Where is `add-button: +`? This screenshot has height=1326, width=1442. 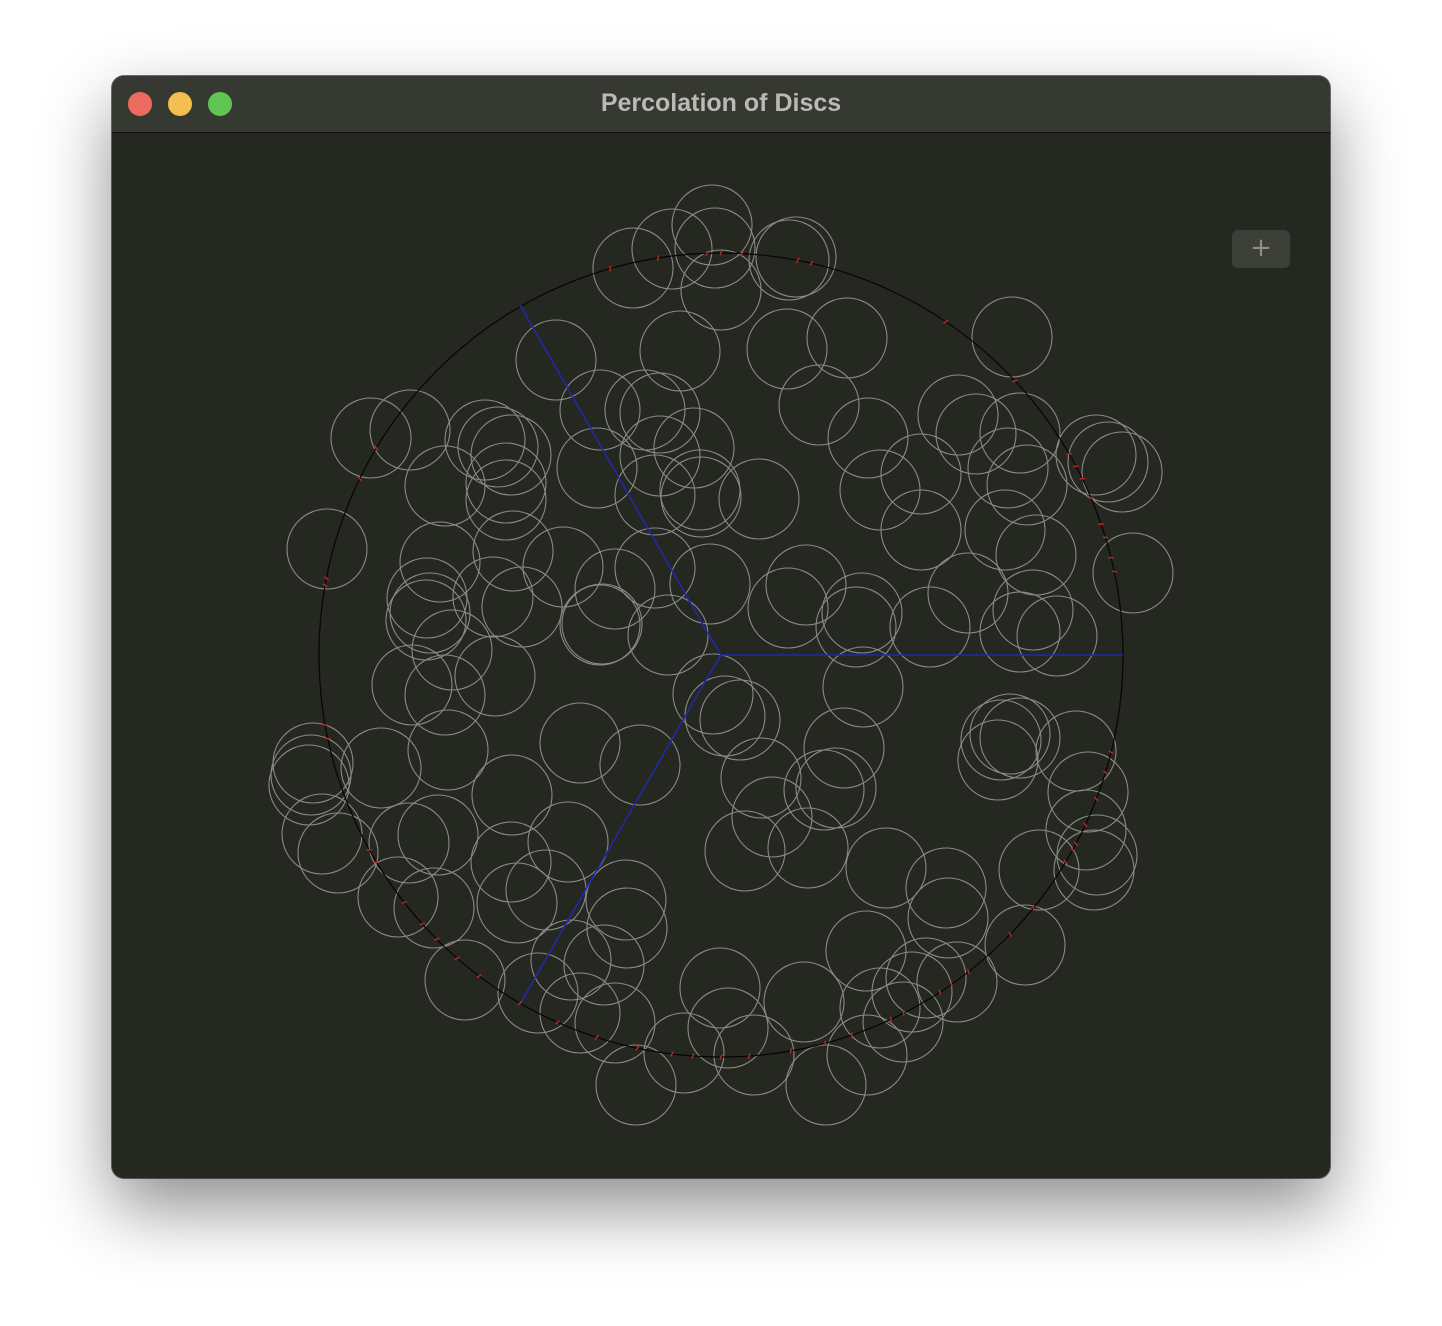
add-button: + is located at coordinates (1261, 249).